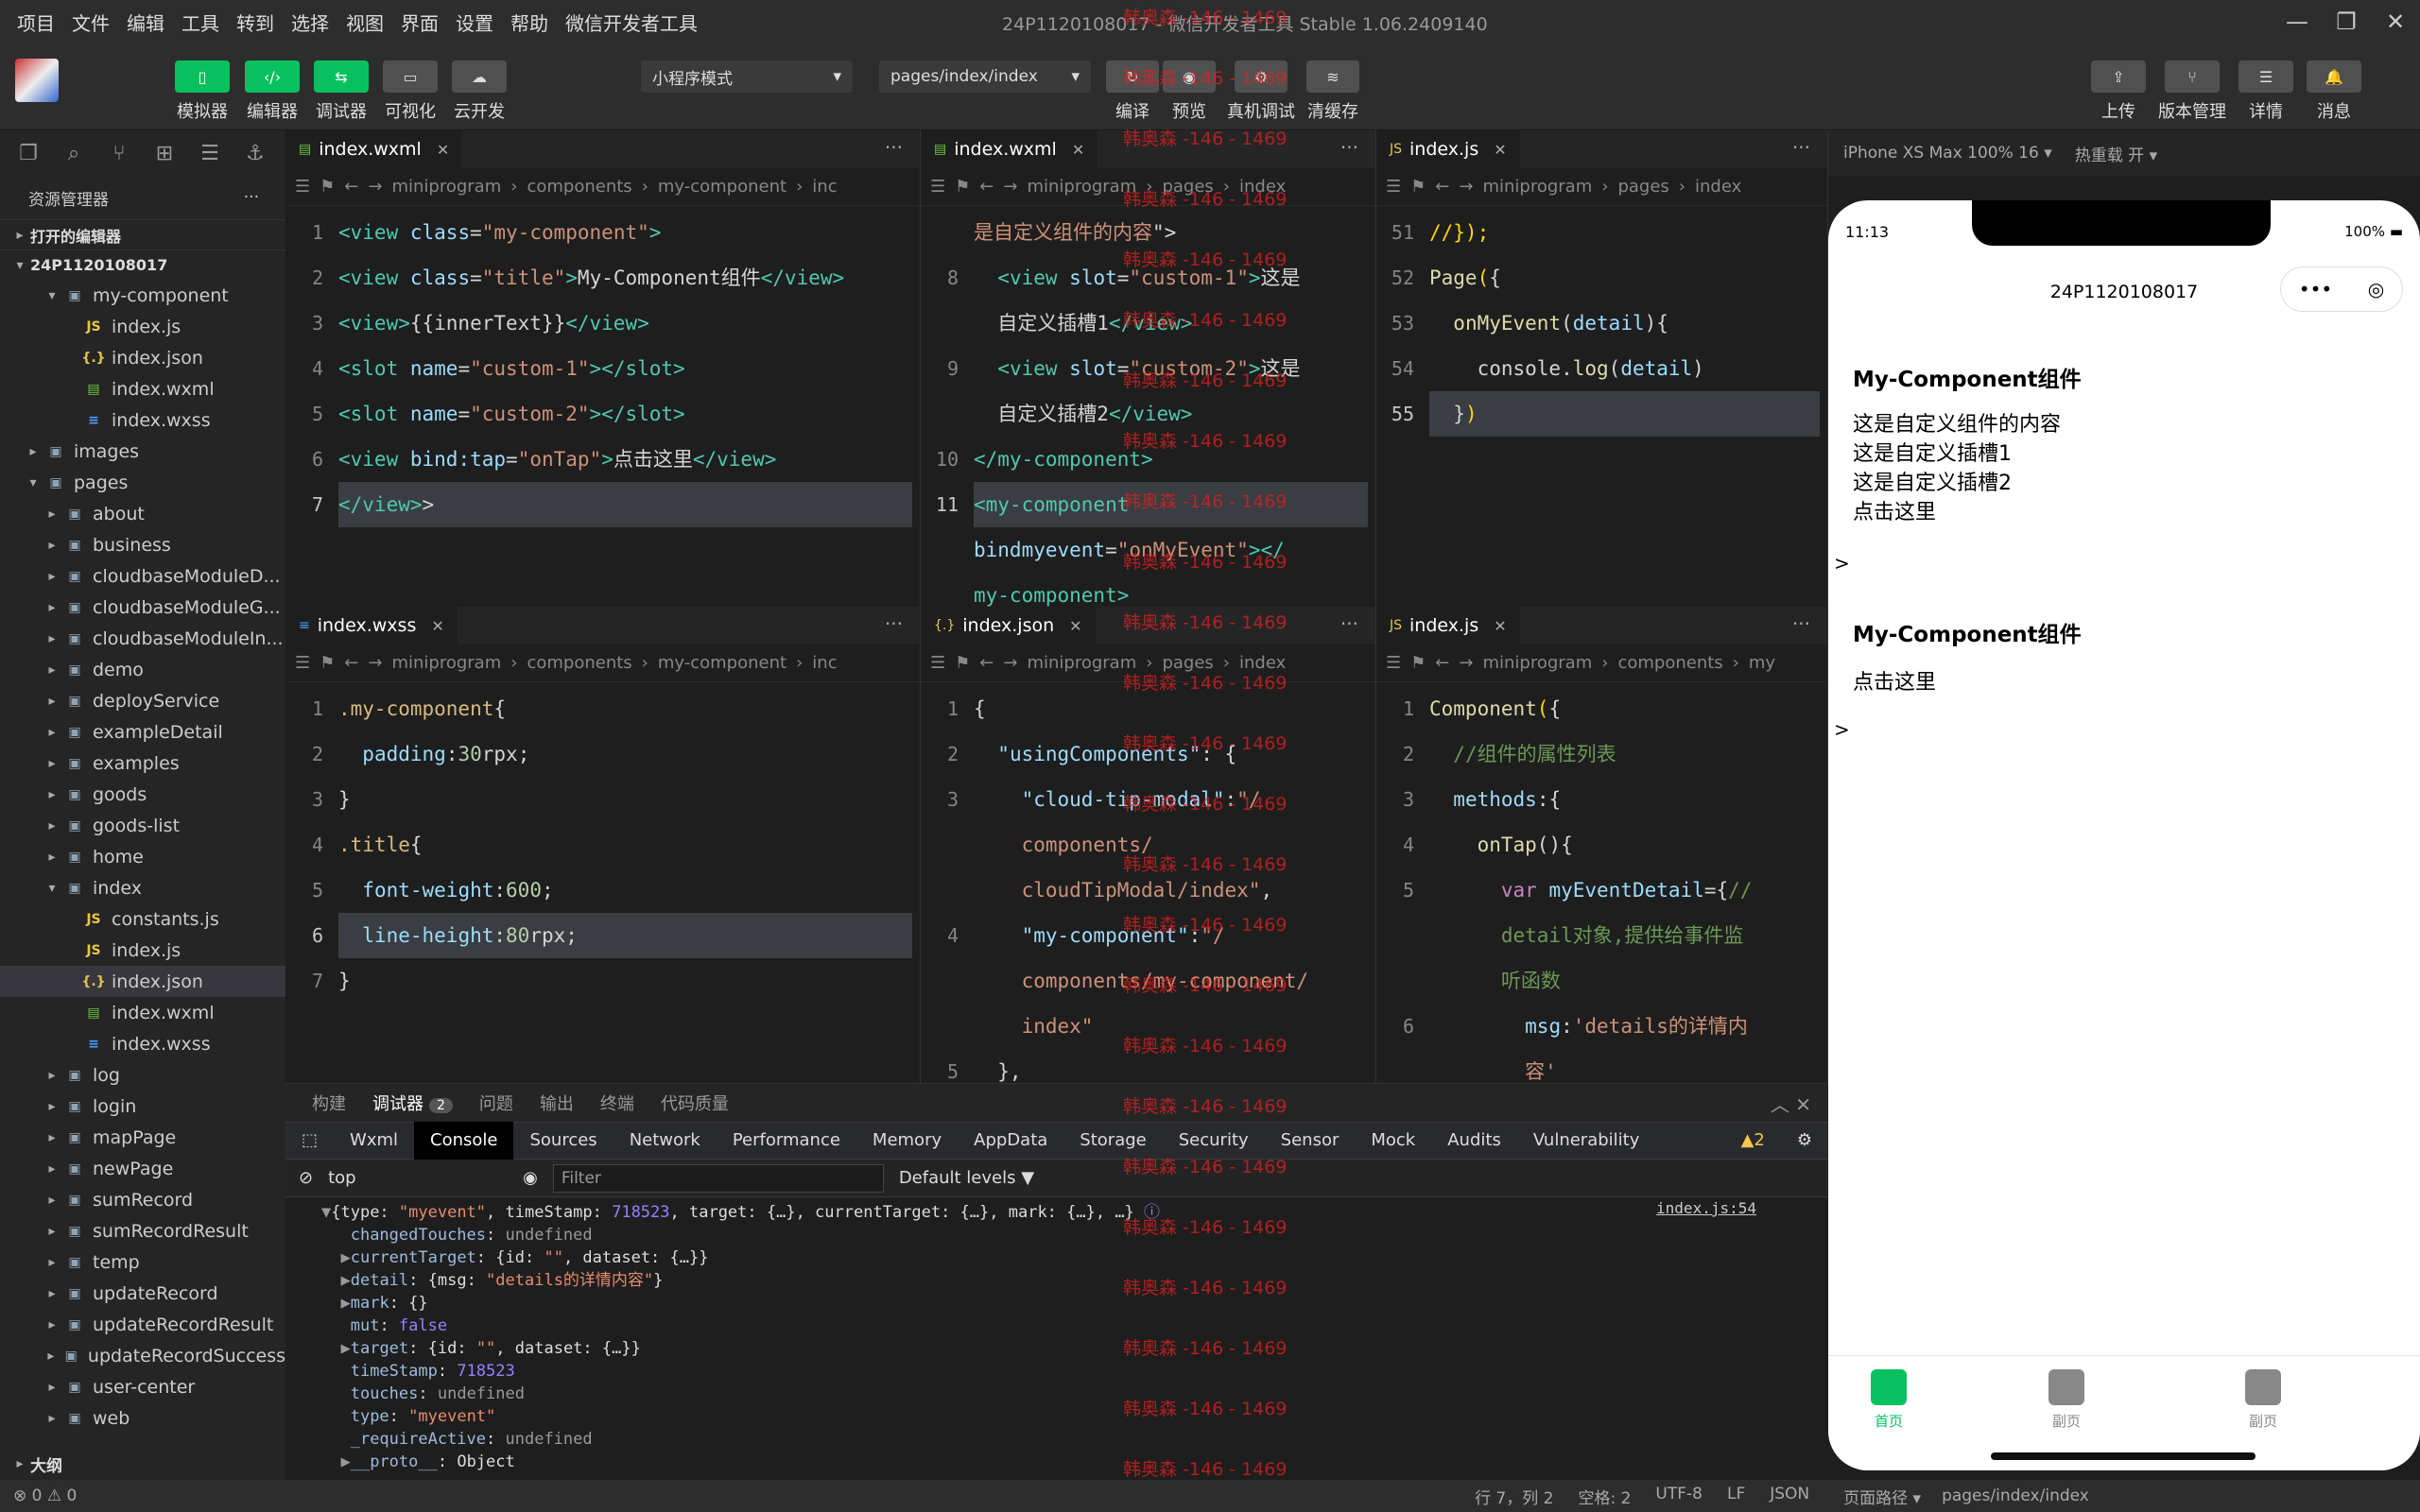 The width and height of the screenshot is (2420, 1512). I want to click on devtools-tab: Performance, so click(786, 1141).